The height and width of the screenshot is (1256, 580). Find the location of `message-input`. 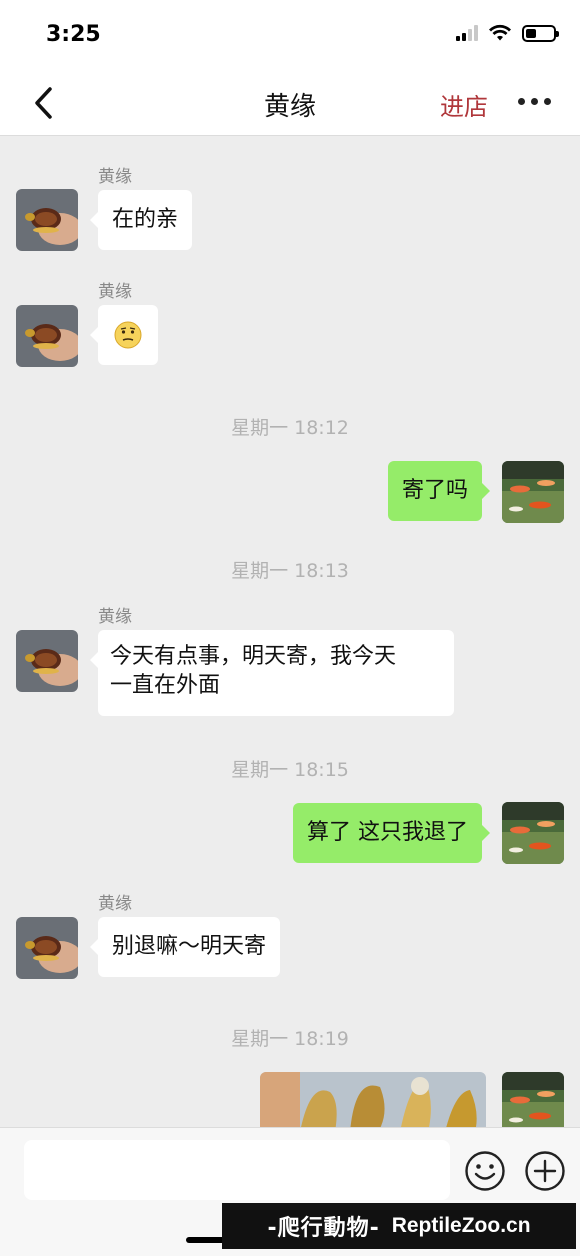

message-input is located at coordinates (237, 1170).